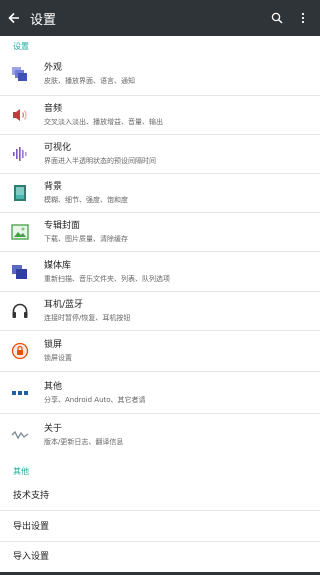 The height and width of the screenshot is (575, 320). Describe the element at coordinates (160, 193) in the screenshot. I see `settings-item-background: 背景模糊、细节、强度、饱和度` at that location.